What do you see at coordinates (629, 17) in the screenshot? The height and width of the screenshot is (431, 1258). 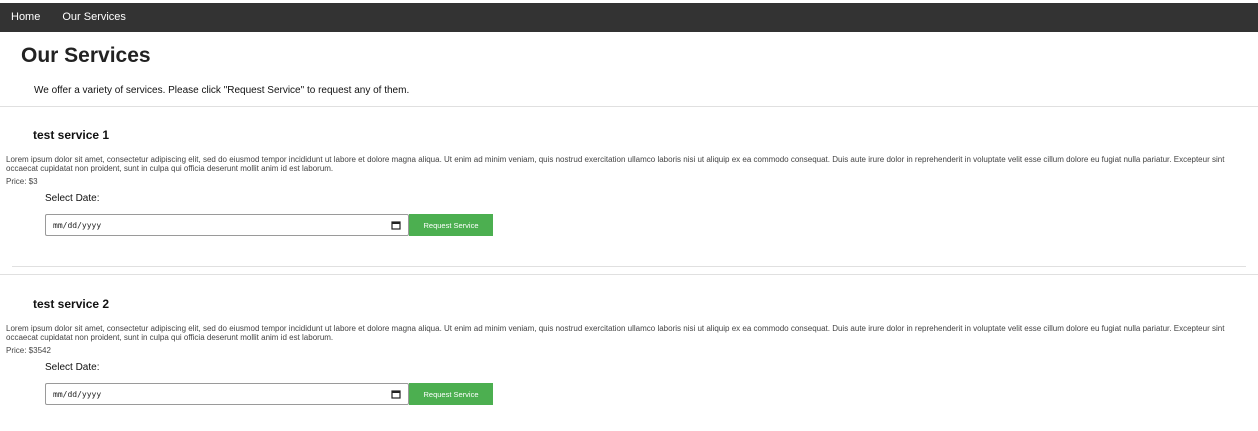 I see `top-navbar: Home Our Services` at bounding box center [629, 17].